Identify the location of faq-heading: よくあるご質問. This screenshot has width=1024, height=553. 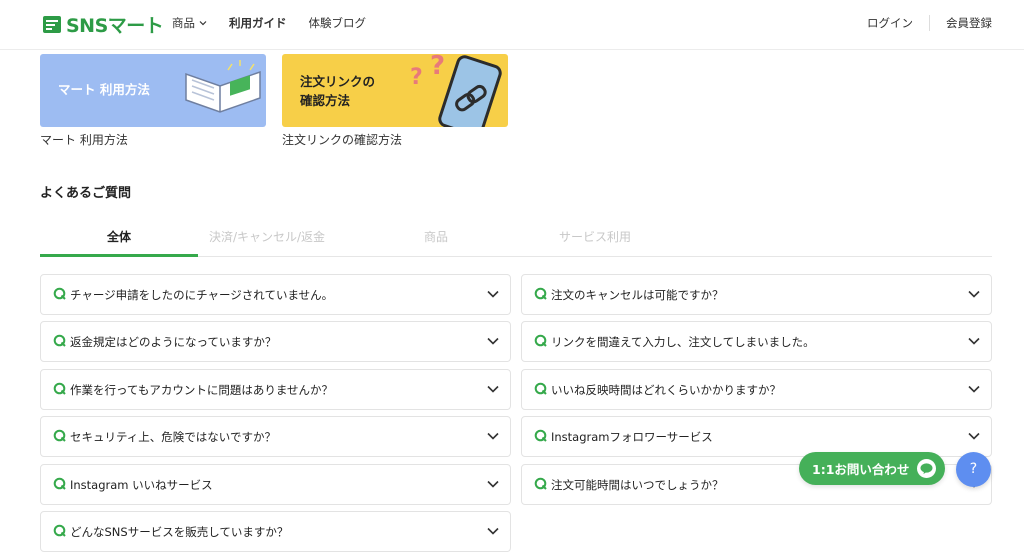
(86, 193).